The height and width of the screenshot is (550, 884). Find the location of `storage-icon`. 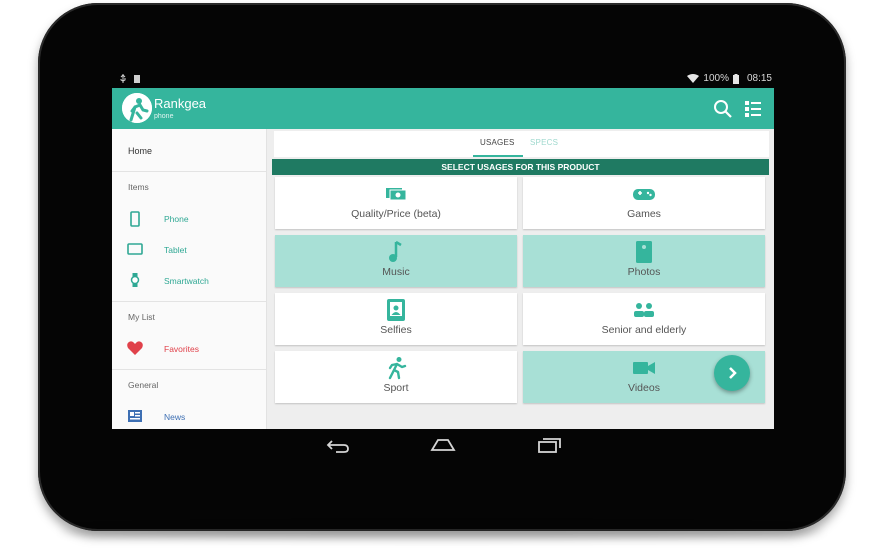

storage-icon is located at coordinates (137, 78).